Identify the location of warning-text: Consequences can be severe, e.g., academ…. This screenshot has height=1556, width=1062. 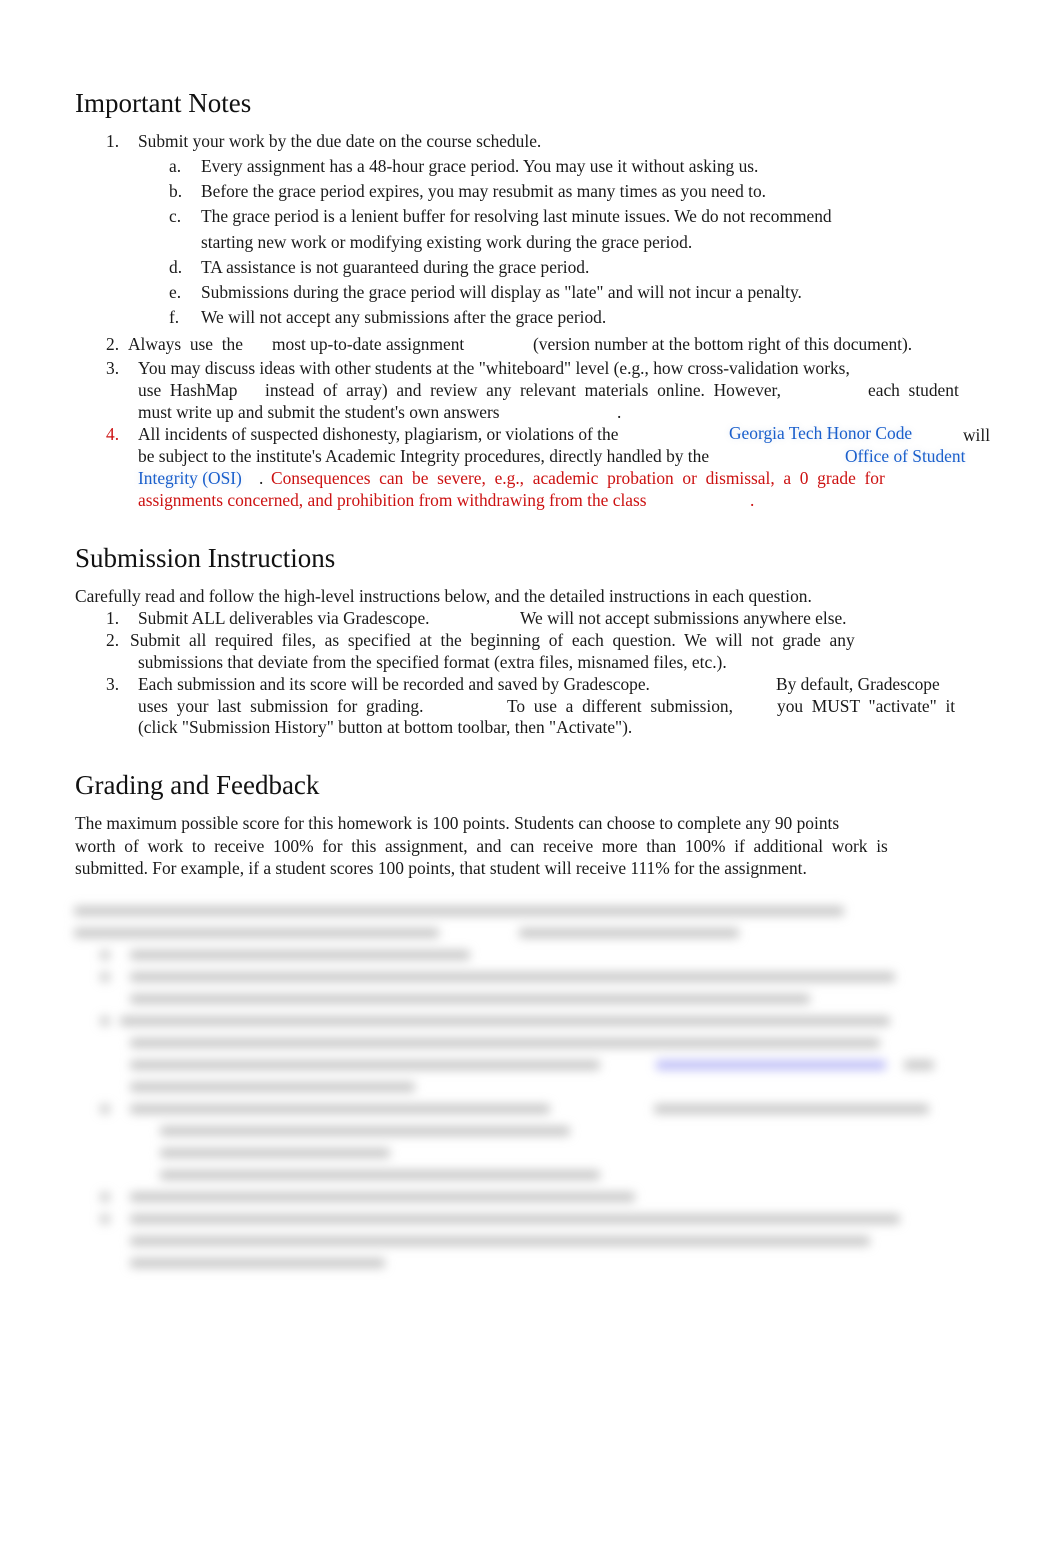
(578, 478).